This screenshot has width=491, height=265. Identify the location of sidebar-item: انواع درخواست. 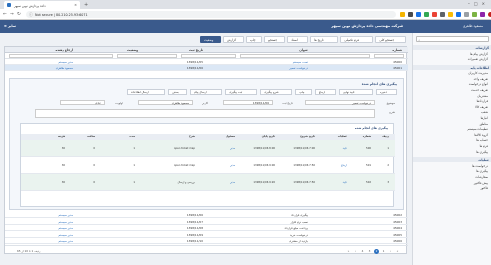
(478, 84).